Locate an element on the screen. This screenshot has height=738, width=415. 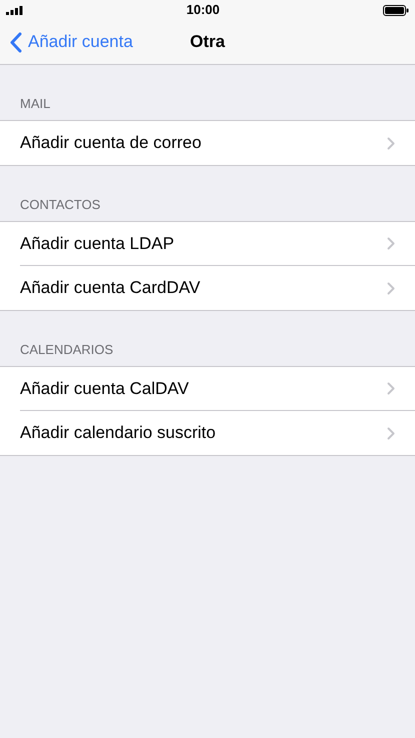
chevron-left-icon is located at coordinates (16, 42).